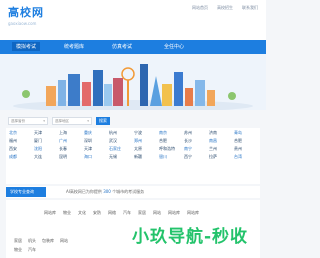 Image resolution: width=320 pixels, height=258 pixels. What do you see at coordinates (221, 132) in the screenshot?
I see `city-link: 济南` at bounding box center [221, 132].